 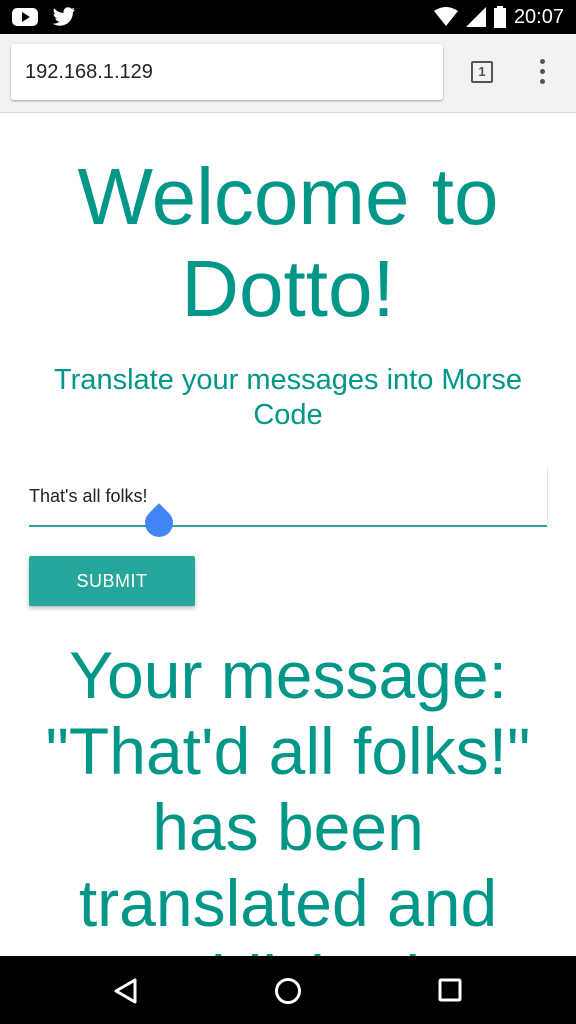 What do you see at coordinates (482, 72) in the screenshot?
I see `tab-switcher-button: 1` at bounding box center [482, 72].